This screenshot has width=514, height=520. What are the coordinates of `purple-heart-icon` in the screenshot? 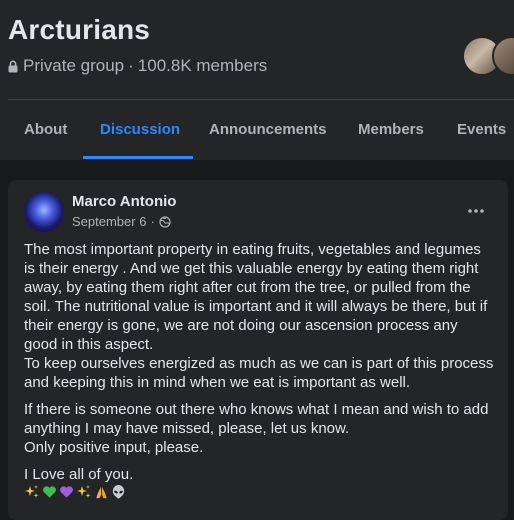 It's located at (66, 492).